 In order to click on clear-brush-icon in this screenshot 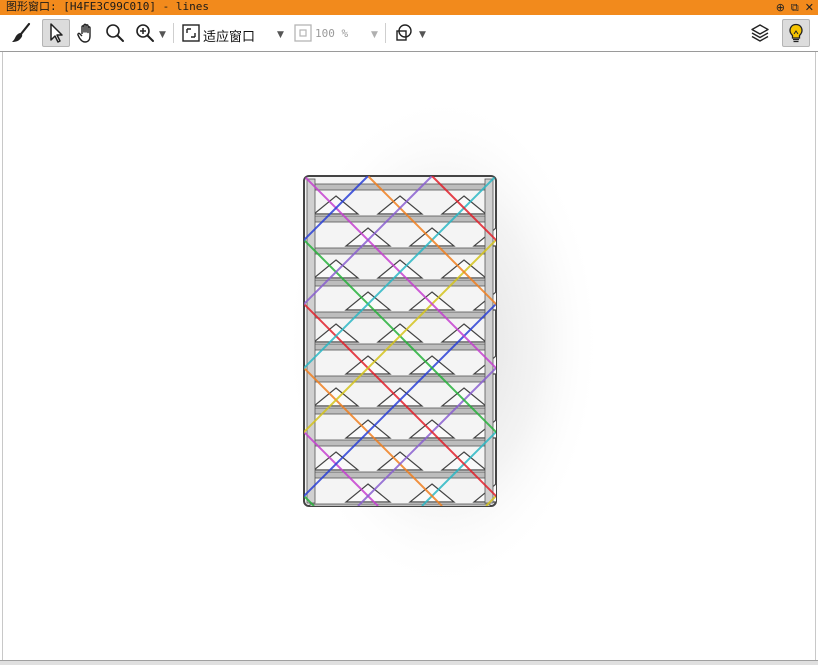, I will do `click(21, 33)`.